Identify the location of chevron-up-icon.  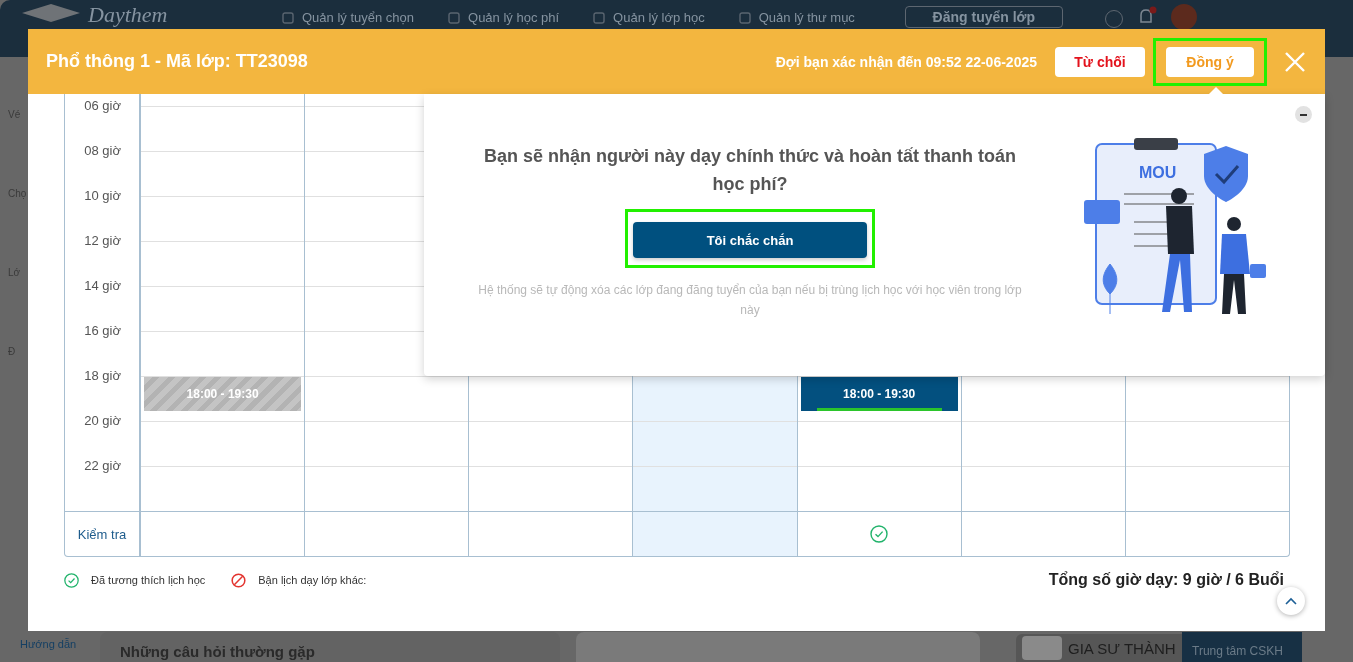
(1291, 601).